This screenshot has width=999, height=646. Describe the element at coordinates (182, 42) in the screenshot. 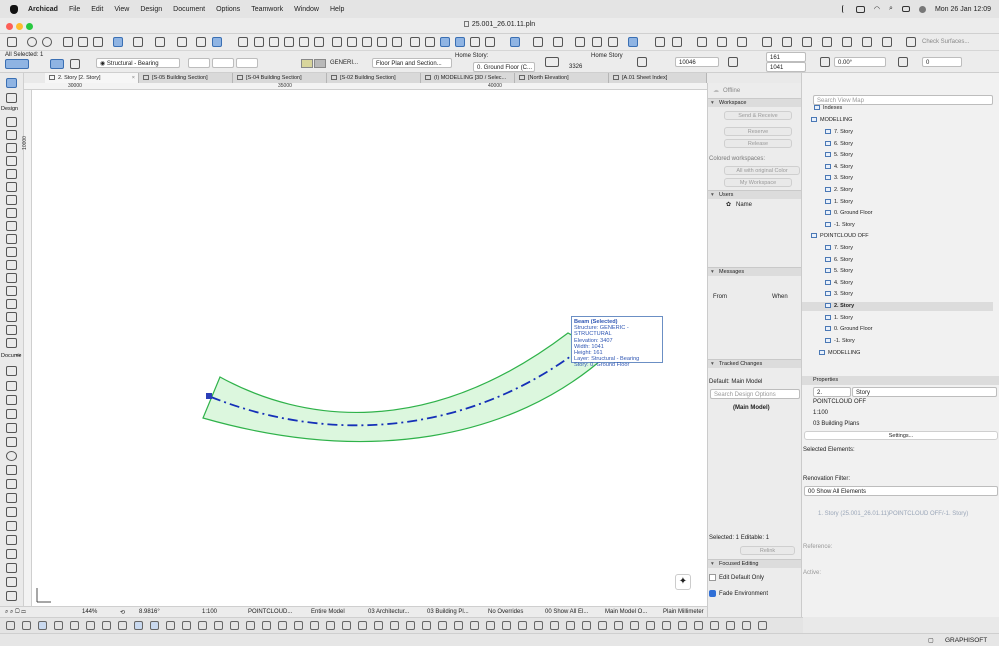

I see `grid-snap-icon` at that location.